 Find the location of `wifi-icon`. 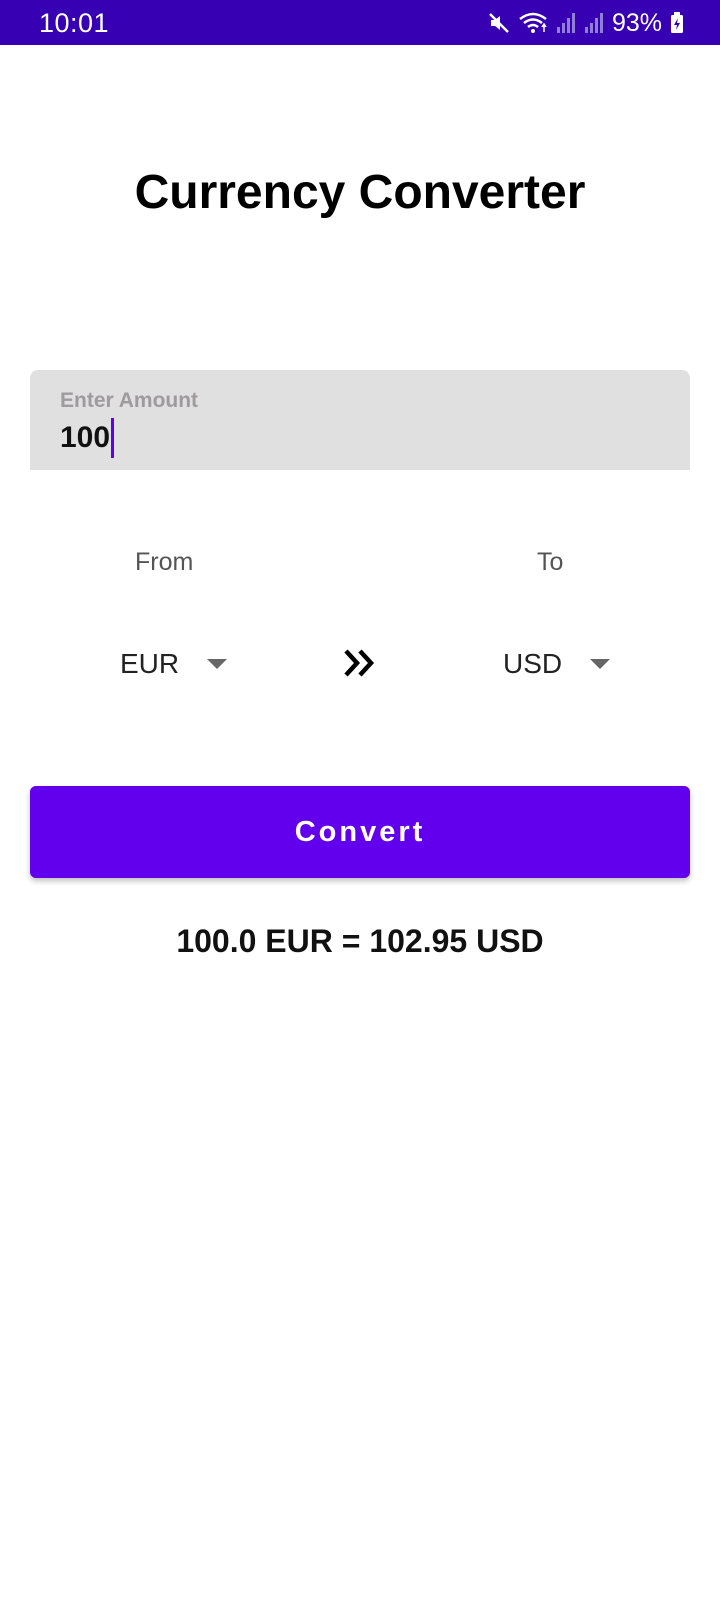

wifi-icon is located at coordinates (533, 23).